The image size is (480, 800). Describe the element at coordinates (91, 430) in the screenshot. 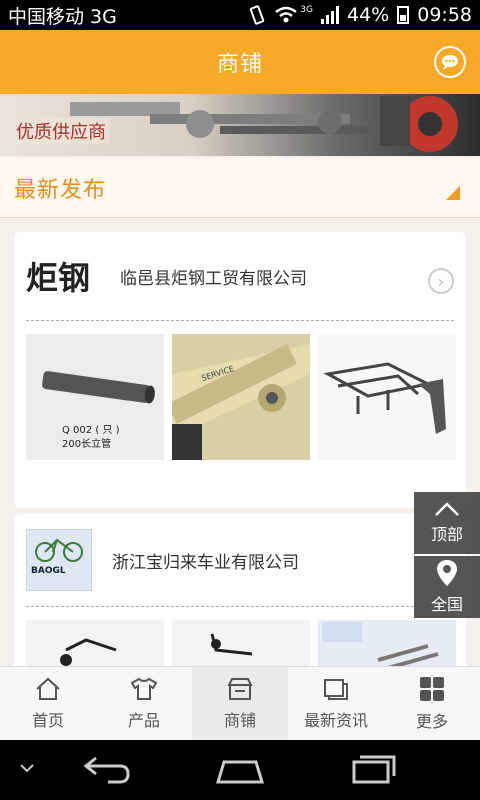

I see `caption-line: Q 002 ( 只 )` at that location.